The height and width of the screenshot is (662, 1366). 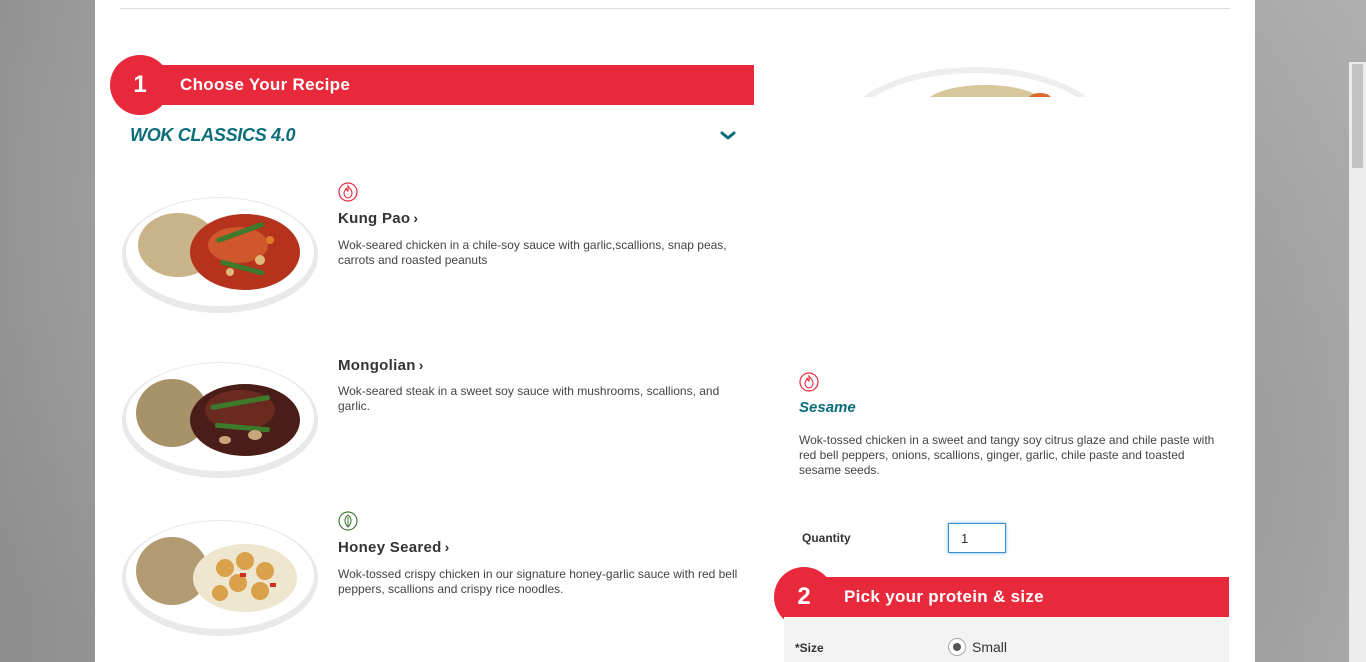 I want to click on recipe-name-text: Kung Pao, so click(x=374, y=218).